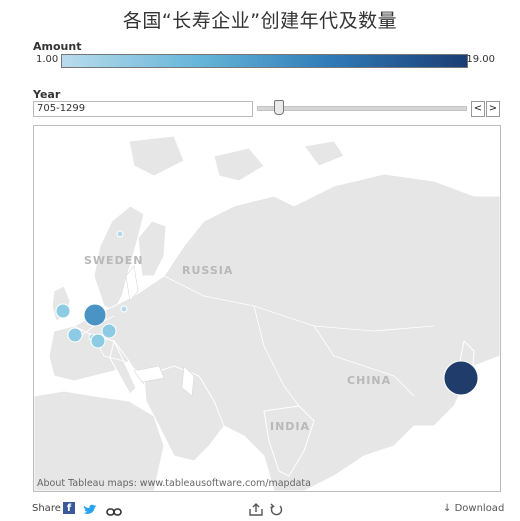  Describe the element at coordinates (47, 94) in the screenshot. I see `year-filter-title: Year` at that location.